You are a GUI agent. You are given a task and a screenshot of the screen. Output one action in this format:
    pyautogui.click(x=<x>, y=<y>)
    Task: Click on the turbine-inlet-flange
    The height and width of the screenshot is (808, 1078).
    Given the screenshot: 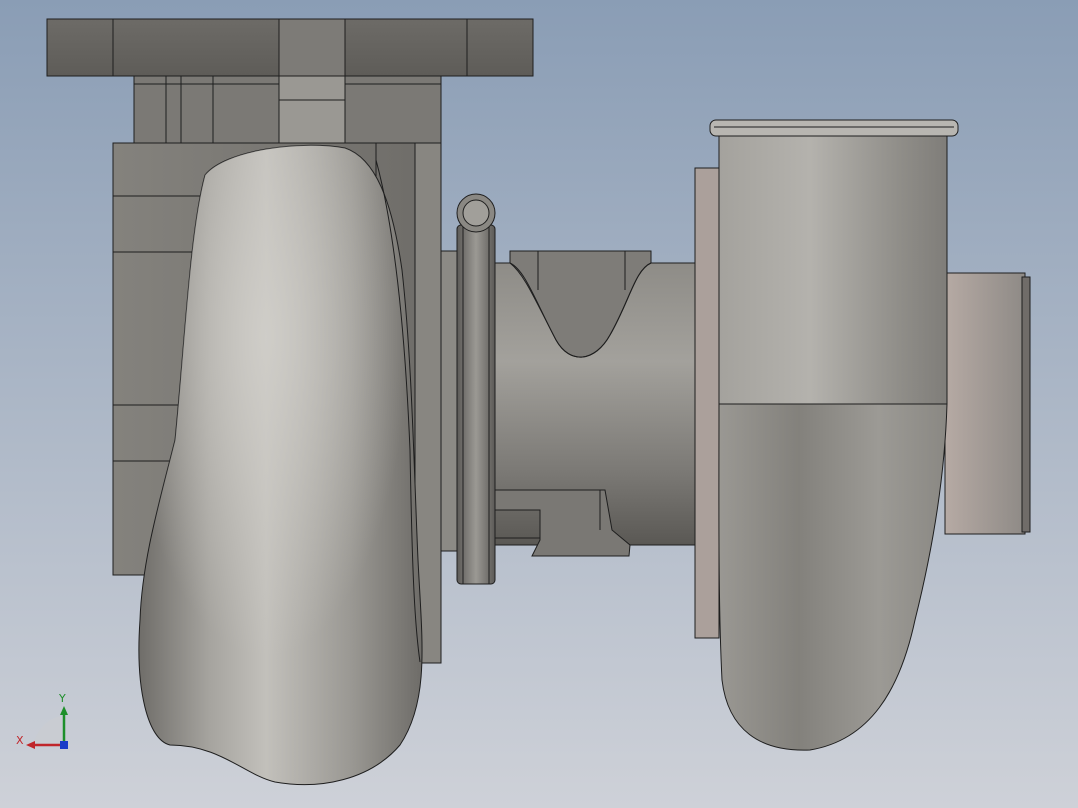 What is the action you would take?
    pyautogui.click(x=290, y=47)
    